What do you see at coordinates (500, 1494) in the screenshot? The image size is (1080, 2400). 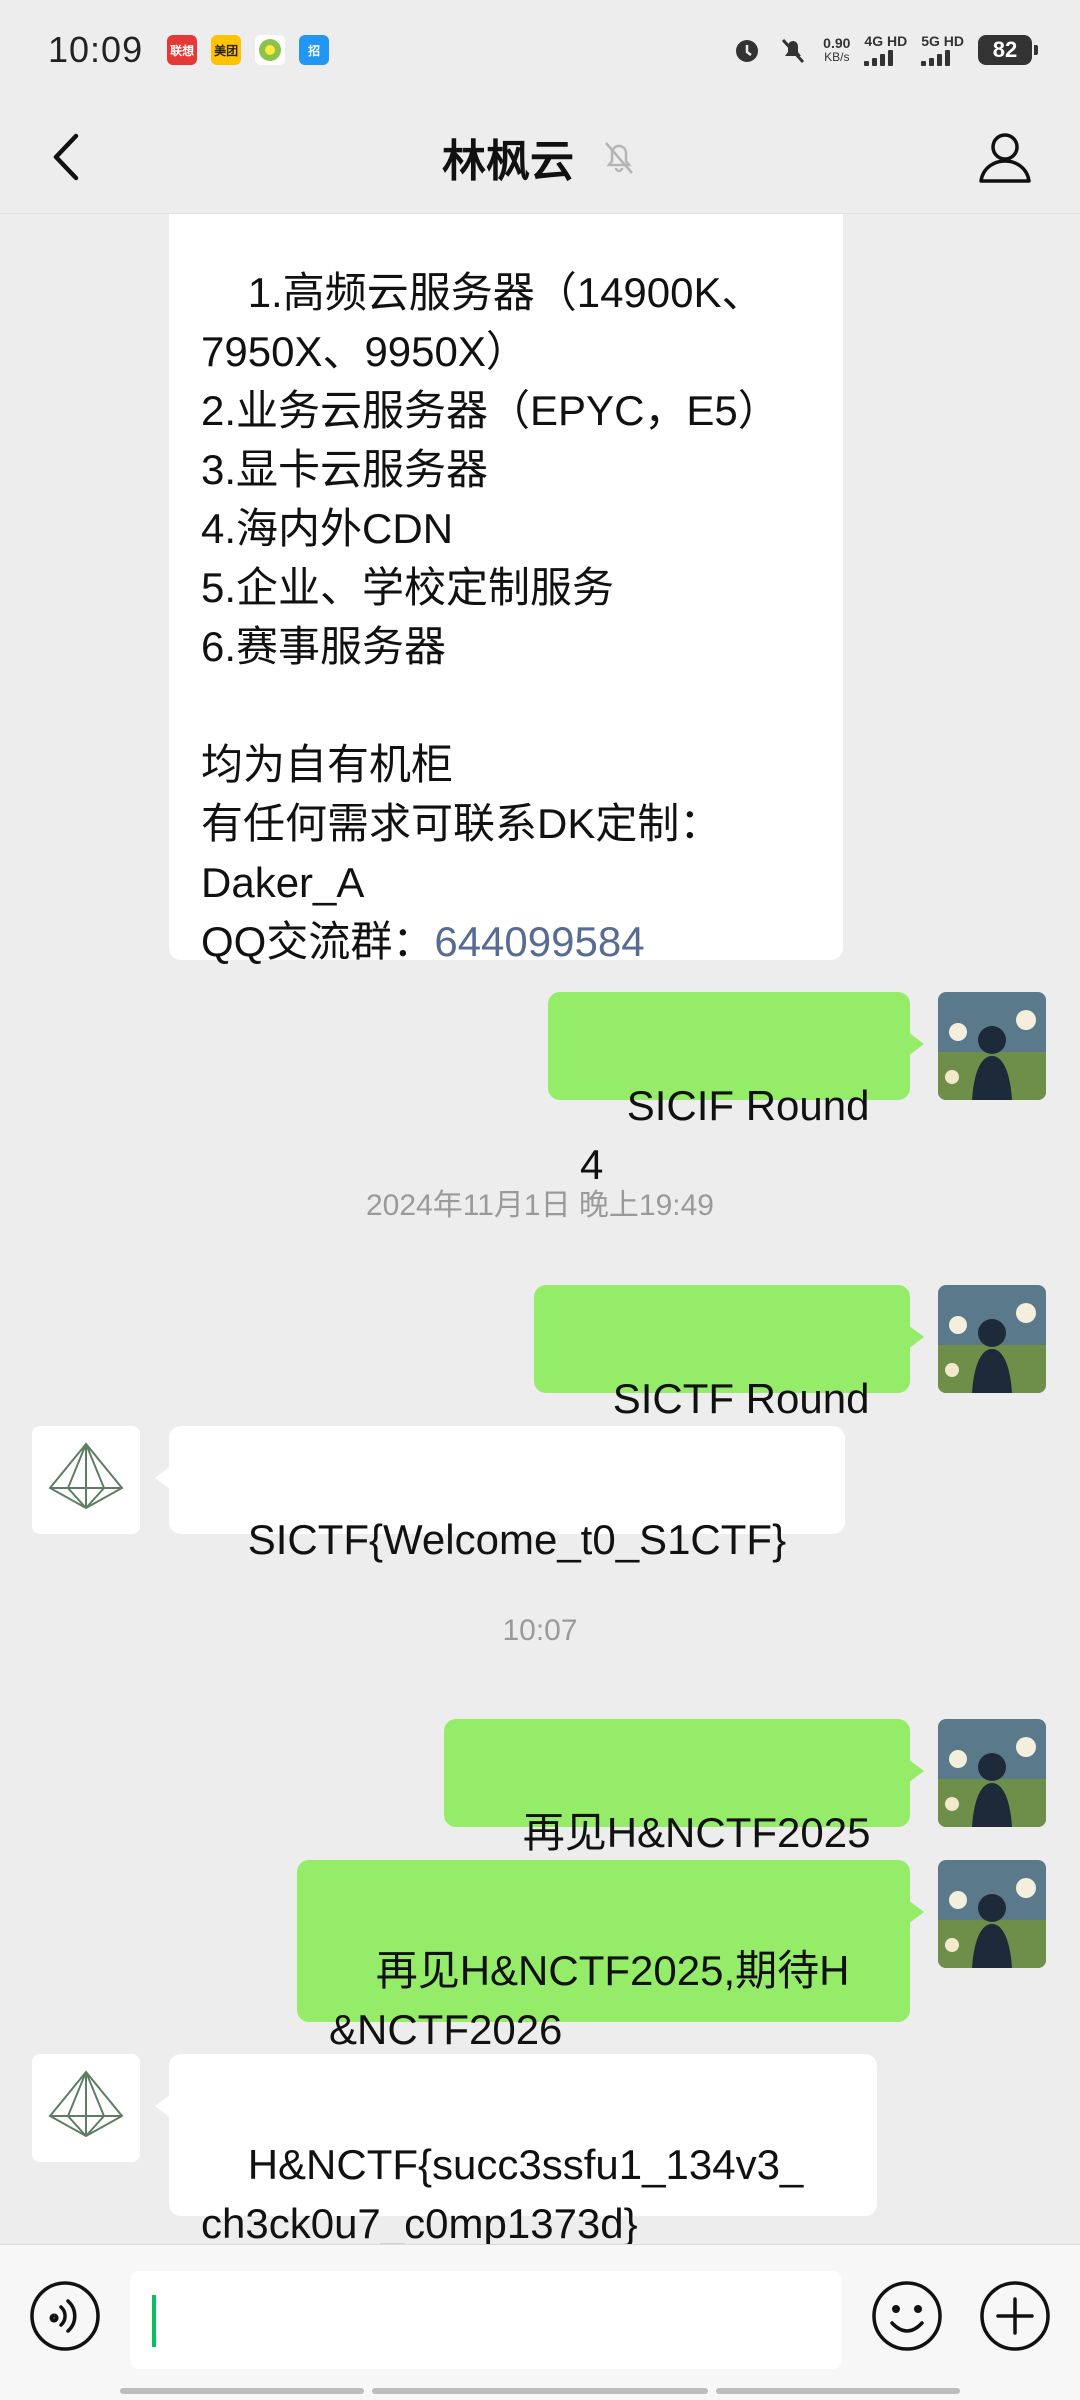 I see `message-bubble-incoming: SICTF{Welcome_t0_S1CTF}` at bounding box center [500, 1494].